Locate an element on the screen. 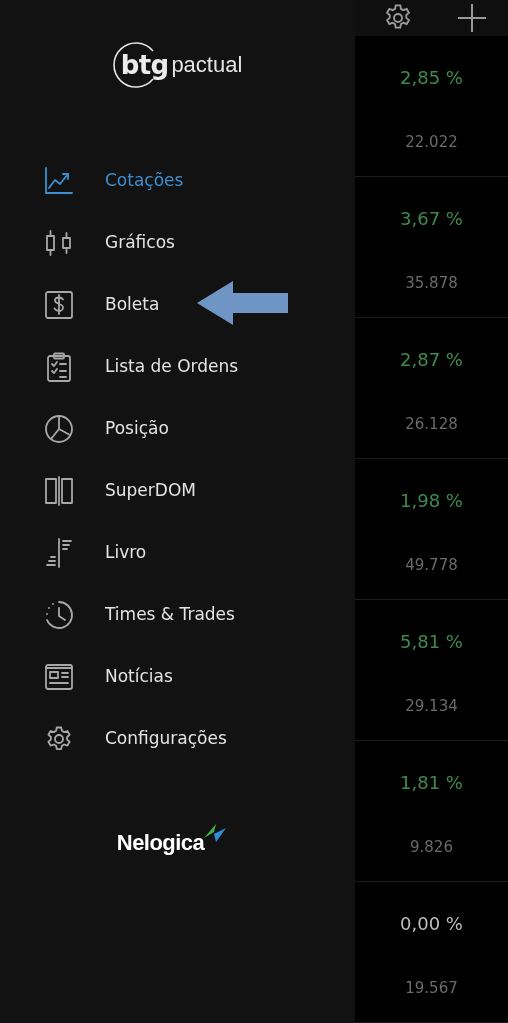 The width and height of the screenshot is (508, 1023). brand-logo: btg pactual is located at coordinates (177, 65).